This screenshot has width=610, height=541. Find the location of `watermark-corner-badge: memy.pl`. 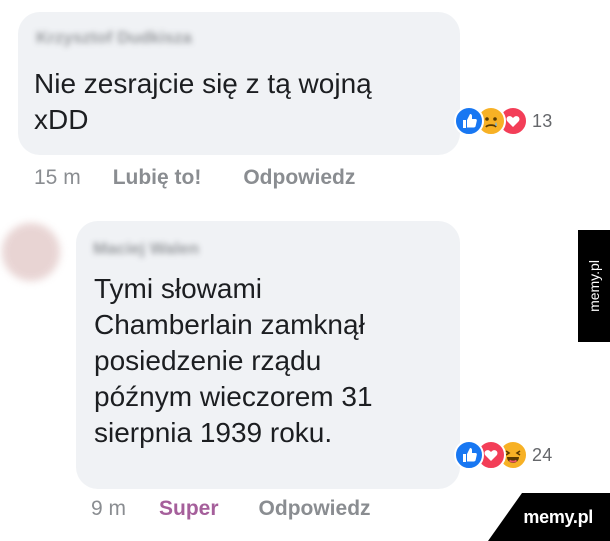

watermark-corner-badge: memy.pl is located at coordinates (549, 517).